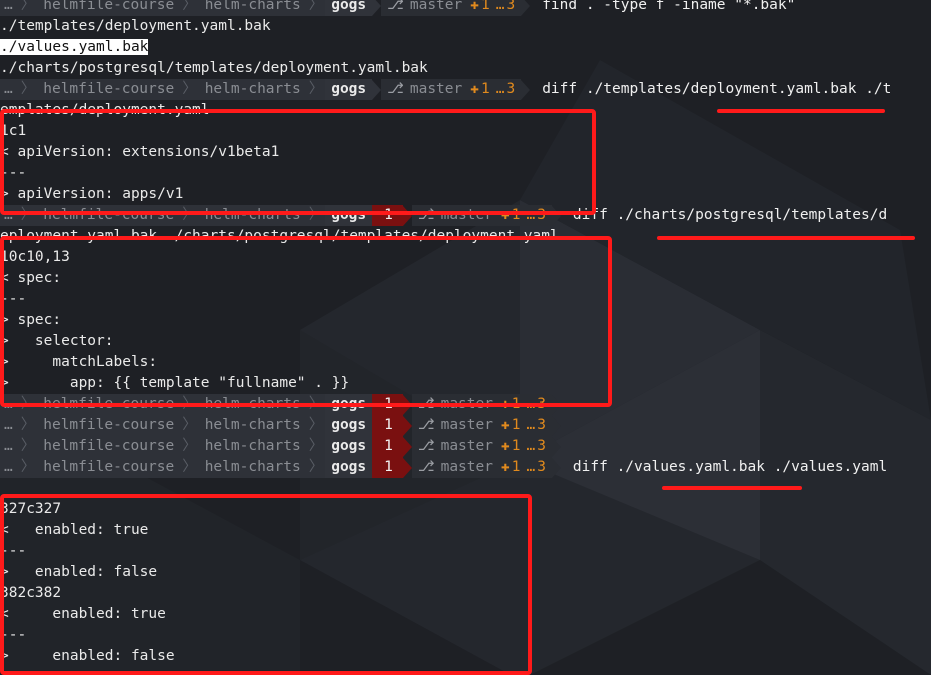  I want to click on command-text: find . -type f -iname "*.bak", so click(669, 6).